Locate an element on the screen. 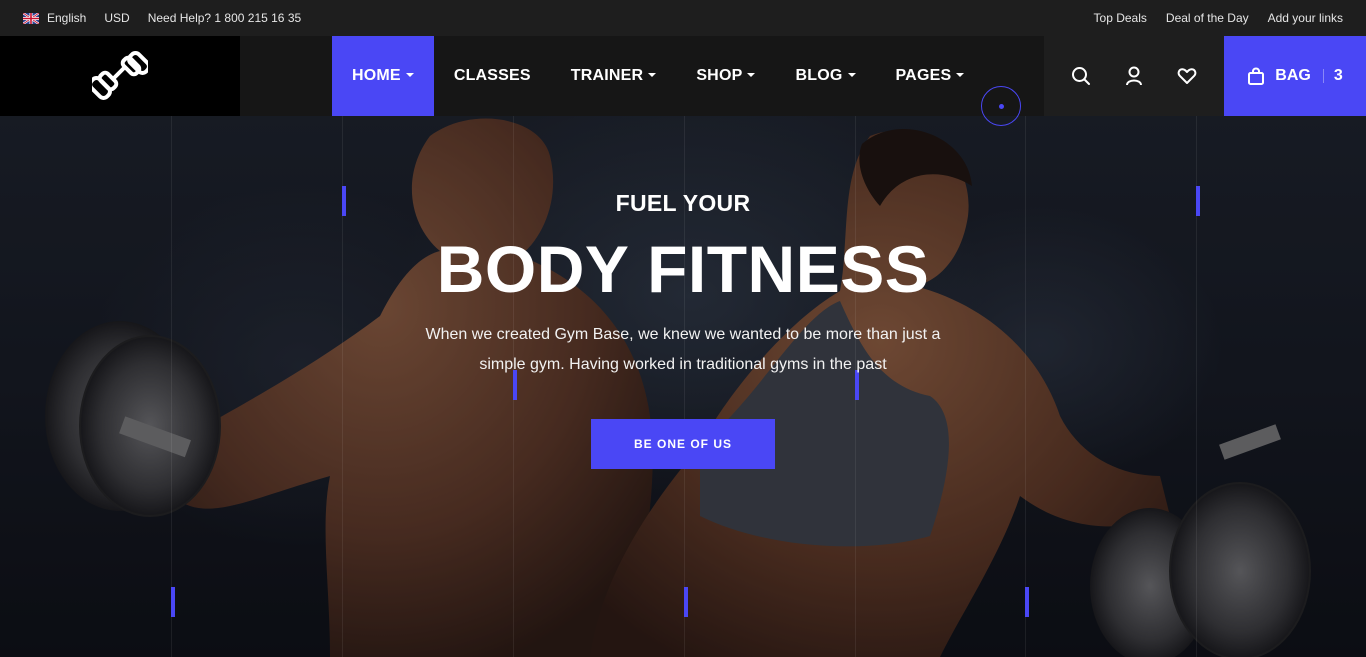 The height and width of the screenshot is (657, 1366). scroll-to-top-indicator is located at coordinates (1001, 106).